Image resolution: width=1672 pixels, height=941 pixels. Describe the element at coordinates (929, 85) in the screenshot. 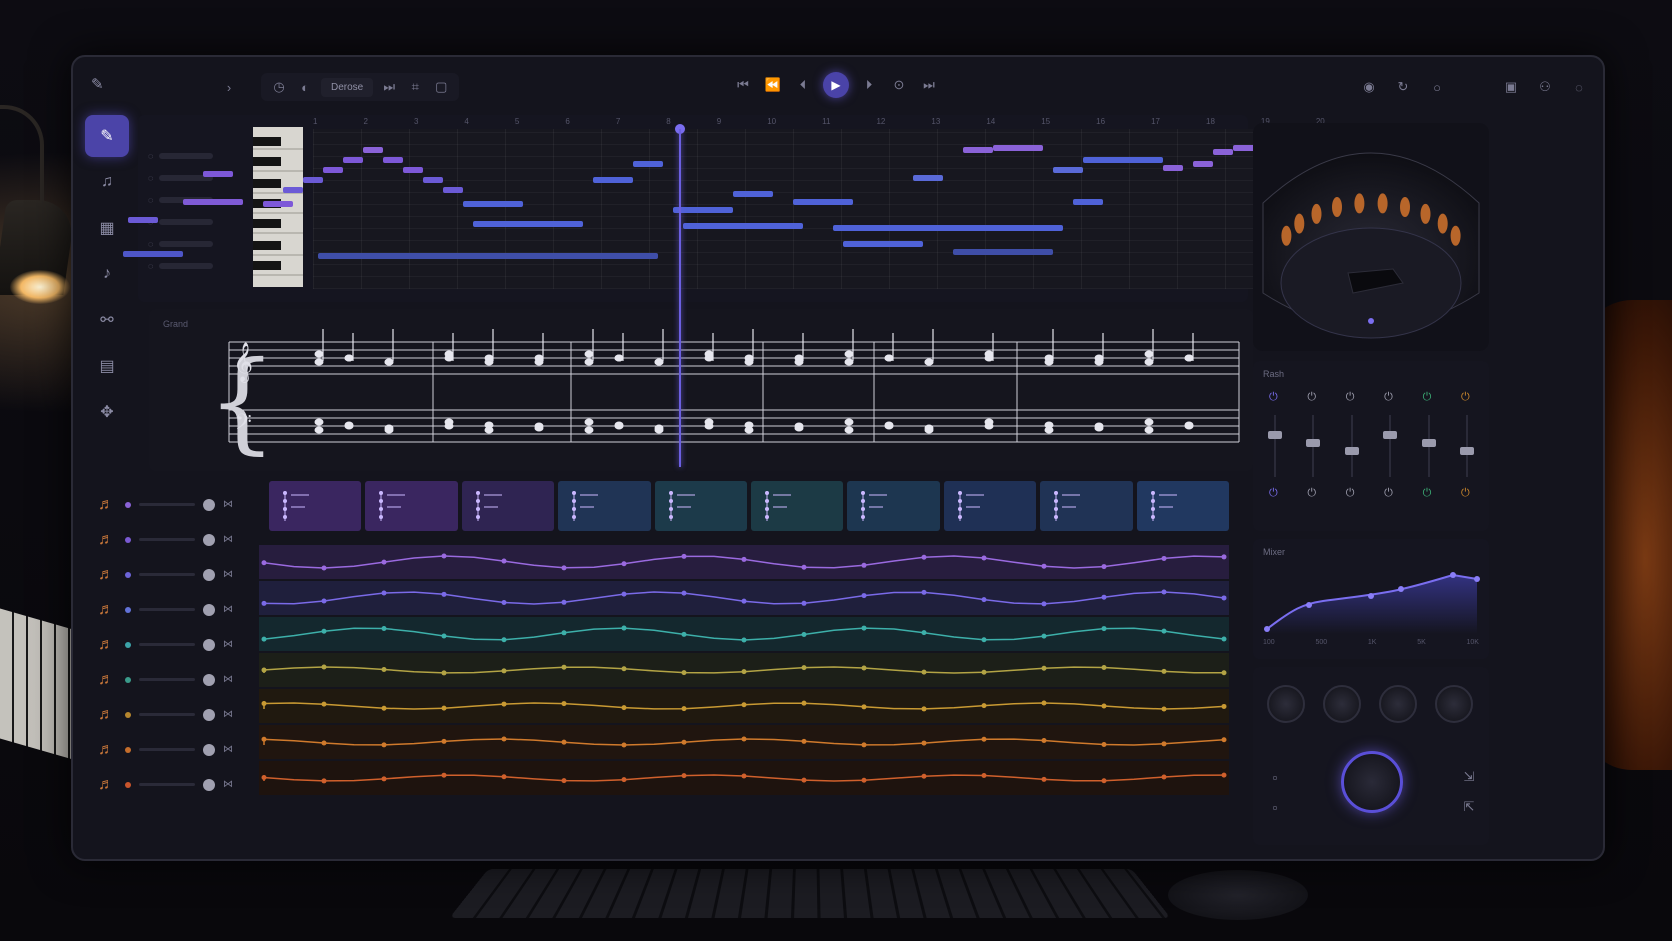

I see `skip-end-icon: ⏭` at that location.